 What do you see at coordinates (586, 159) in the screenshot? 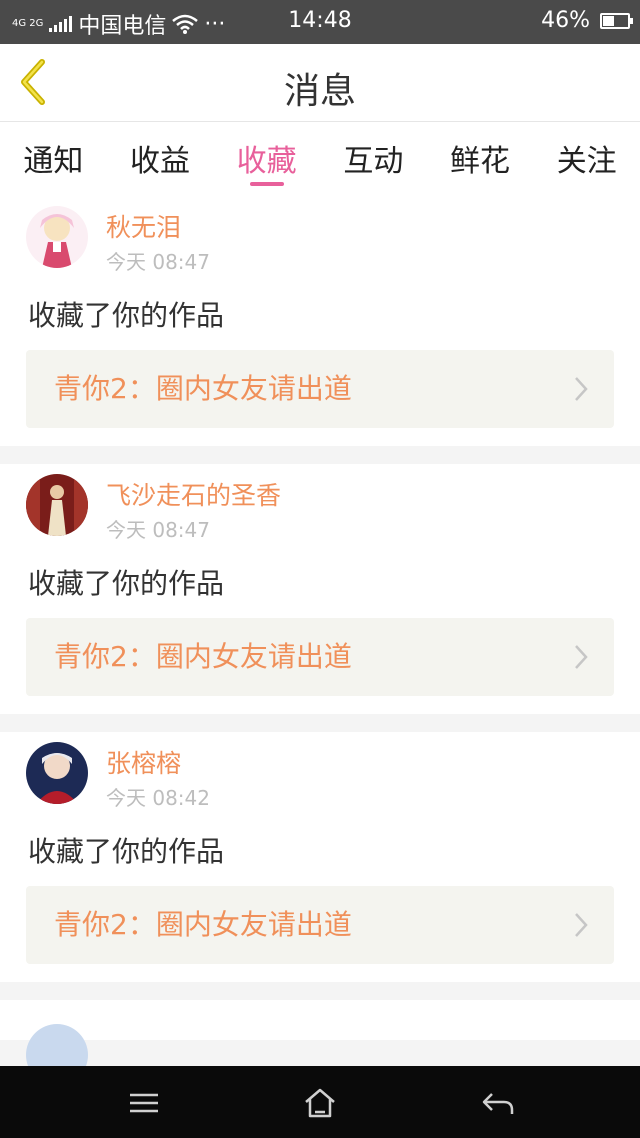
I see `tab-follow: 关注` at bounding box center [586, 159].